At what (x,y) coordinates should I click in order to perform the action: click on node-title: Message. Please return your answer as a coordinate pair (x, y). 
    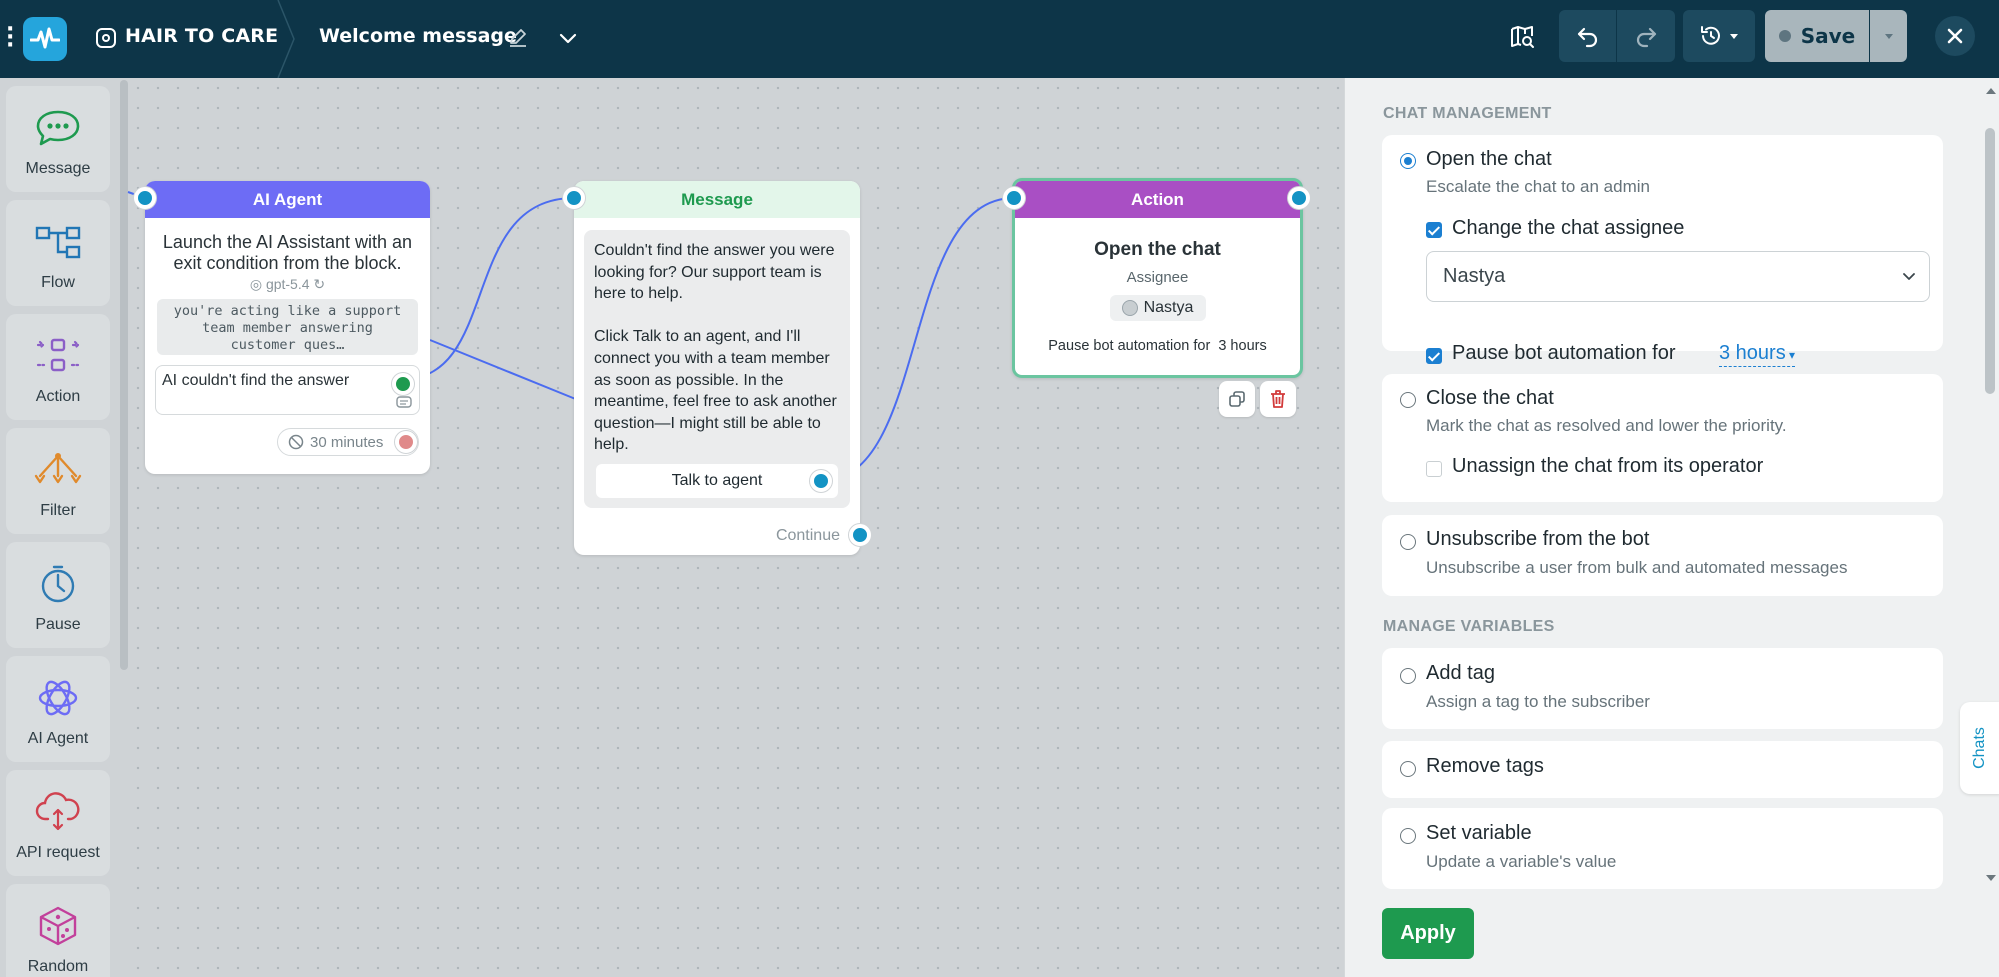
    Looking at the image, I should click on (717, 199).